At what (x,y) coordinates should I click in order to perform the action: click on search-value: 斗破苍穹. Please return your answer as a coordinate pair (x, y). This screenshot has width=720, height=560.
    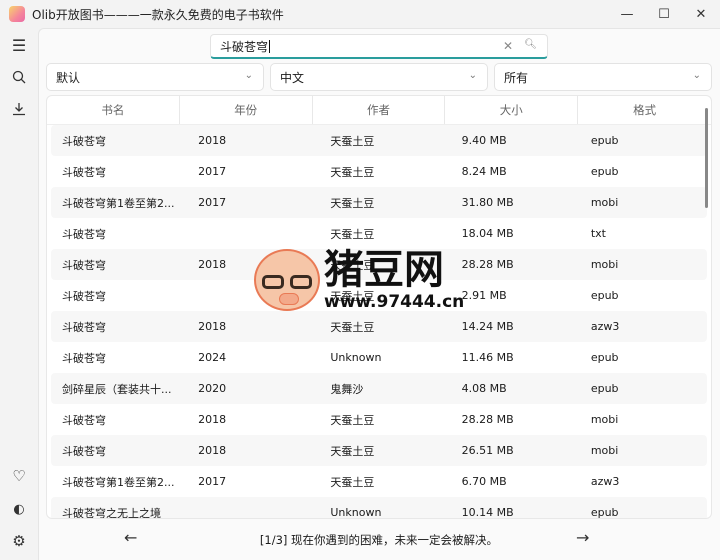
    Looking at the image, I should click on (244, 46).